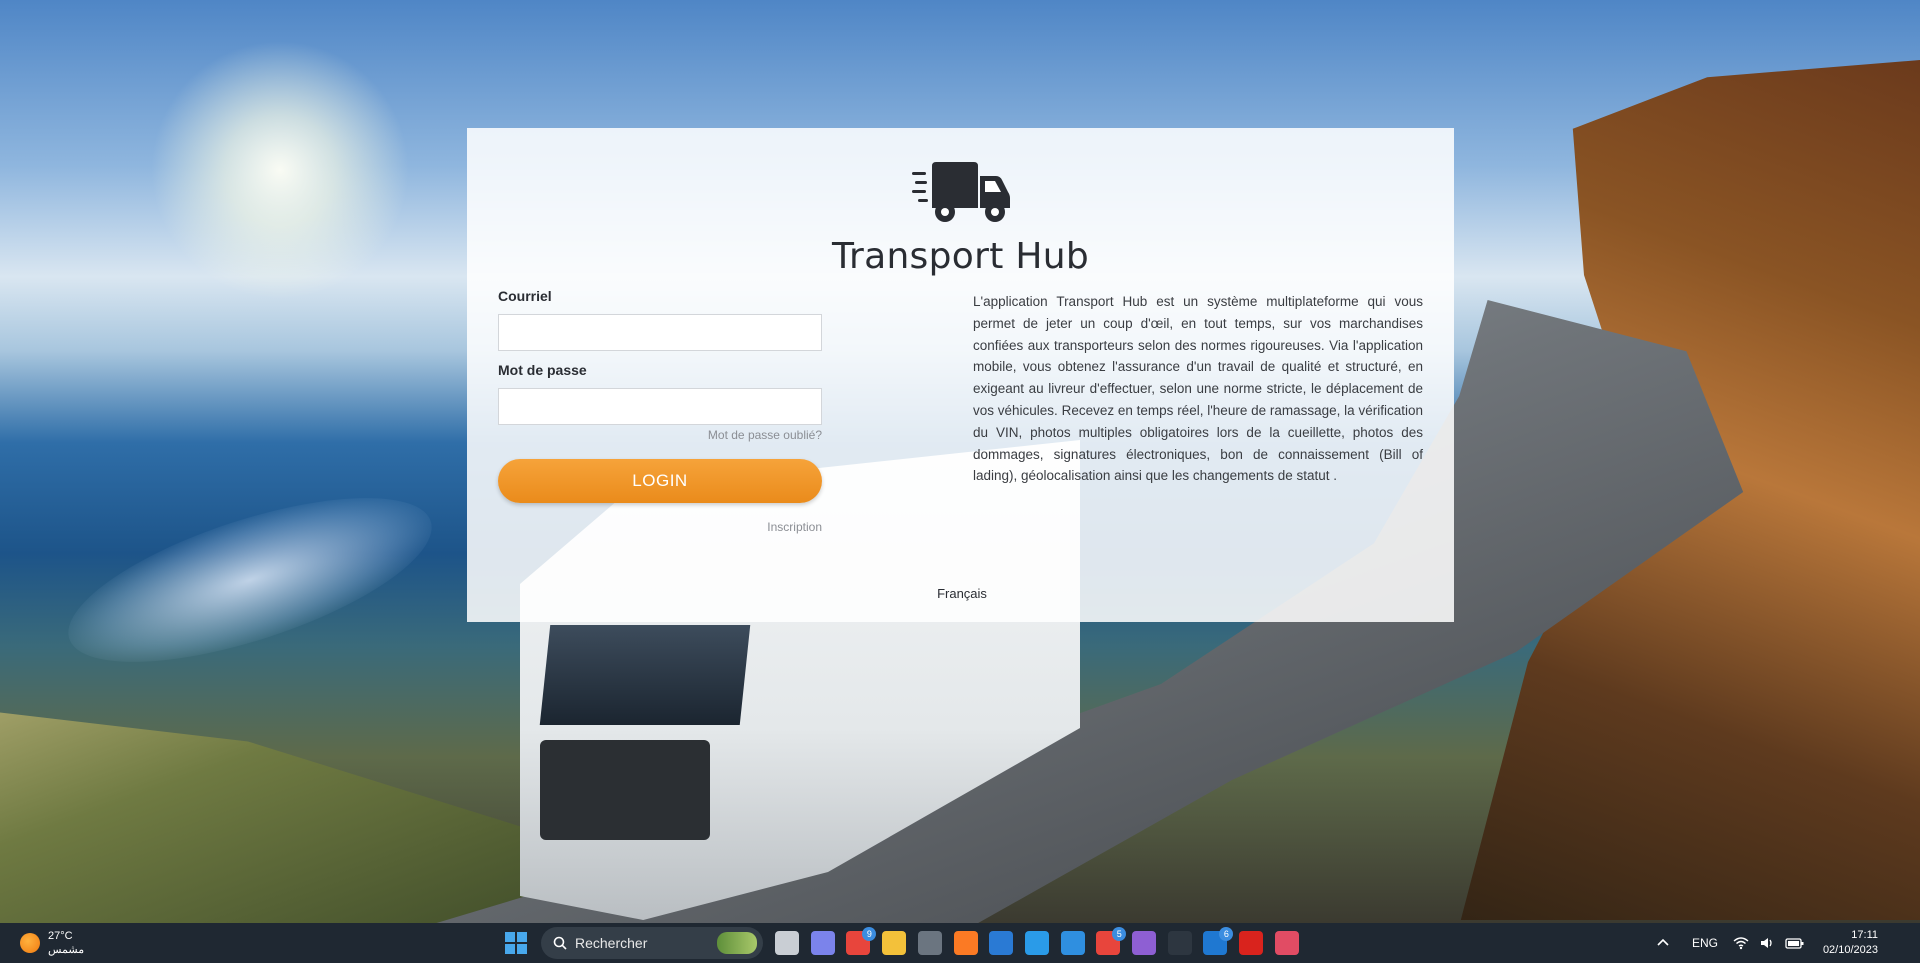 The image size is (1920, 963). What do you see at coordinates (1850, 950) in the screenshot?
I see `clock-date: 02/10/2023` at bounding box center [1850, 950].